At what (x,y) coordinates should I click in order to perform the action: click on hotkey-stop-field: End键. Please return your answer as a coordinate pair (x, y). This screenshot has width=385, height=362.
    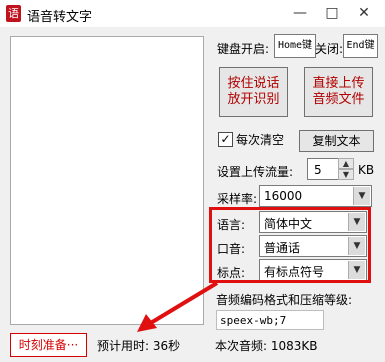
    Looking at the image, I should click on (360, 46).